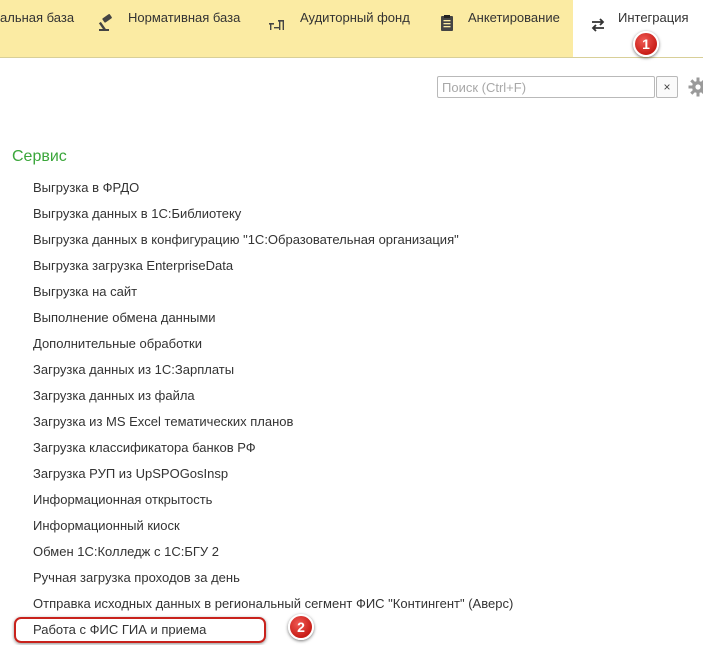 This screenshot has height=645, width=703. Describe the element at coordinates (598, 25) in the screenshot. I see `exchange-arrows-icon` at that location.